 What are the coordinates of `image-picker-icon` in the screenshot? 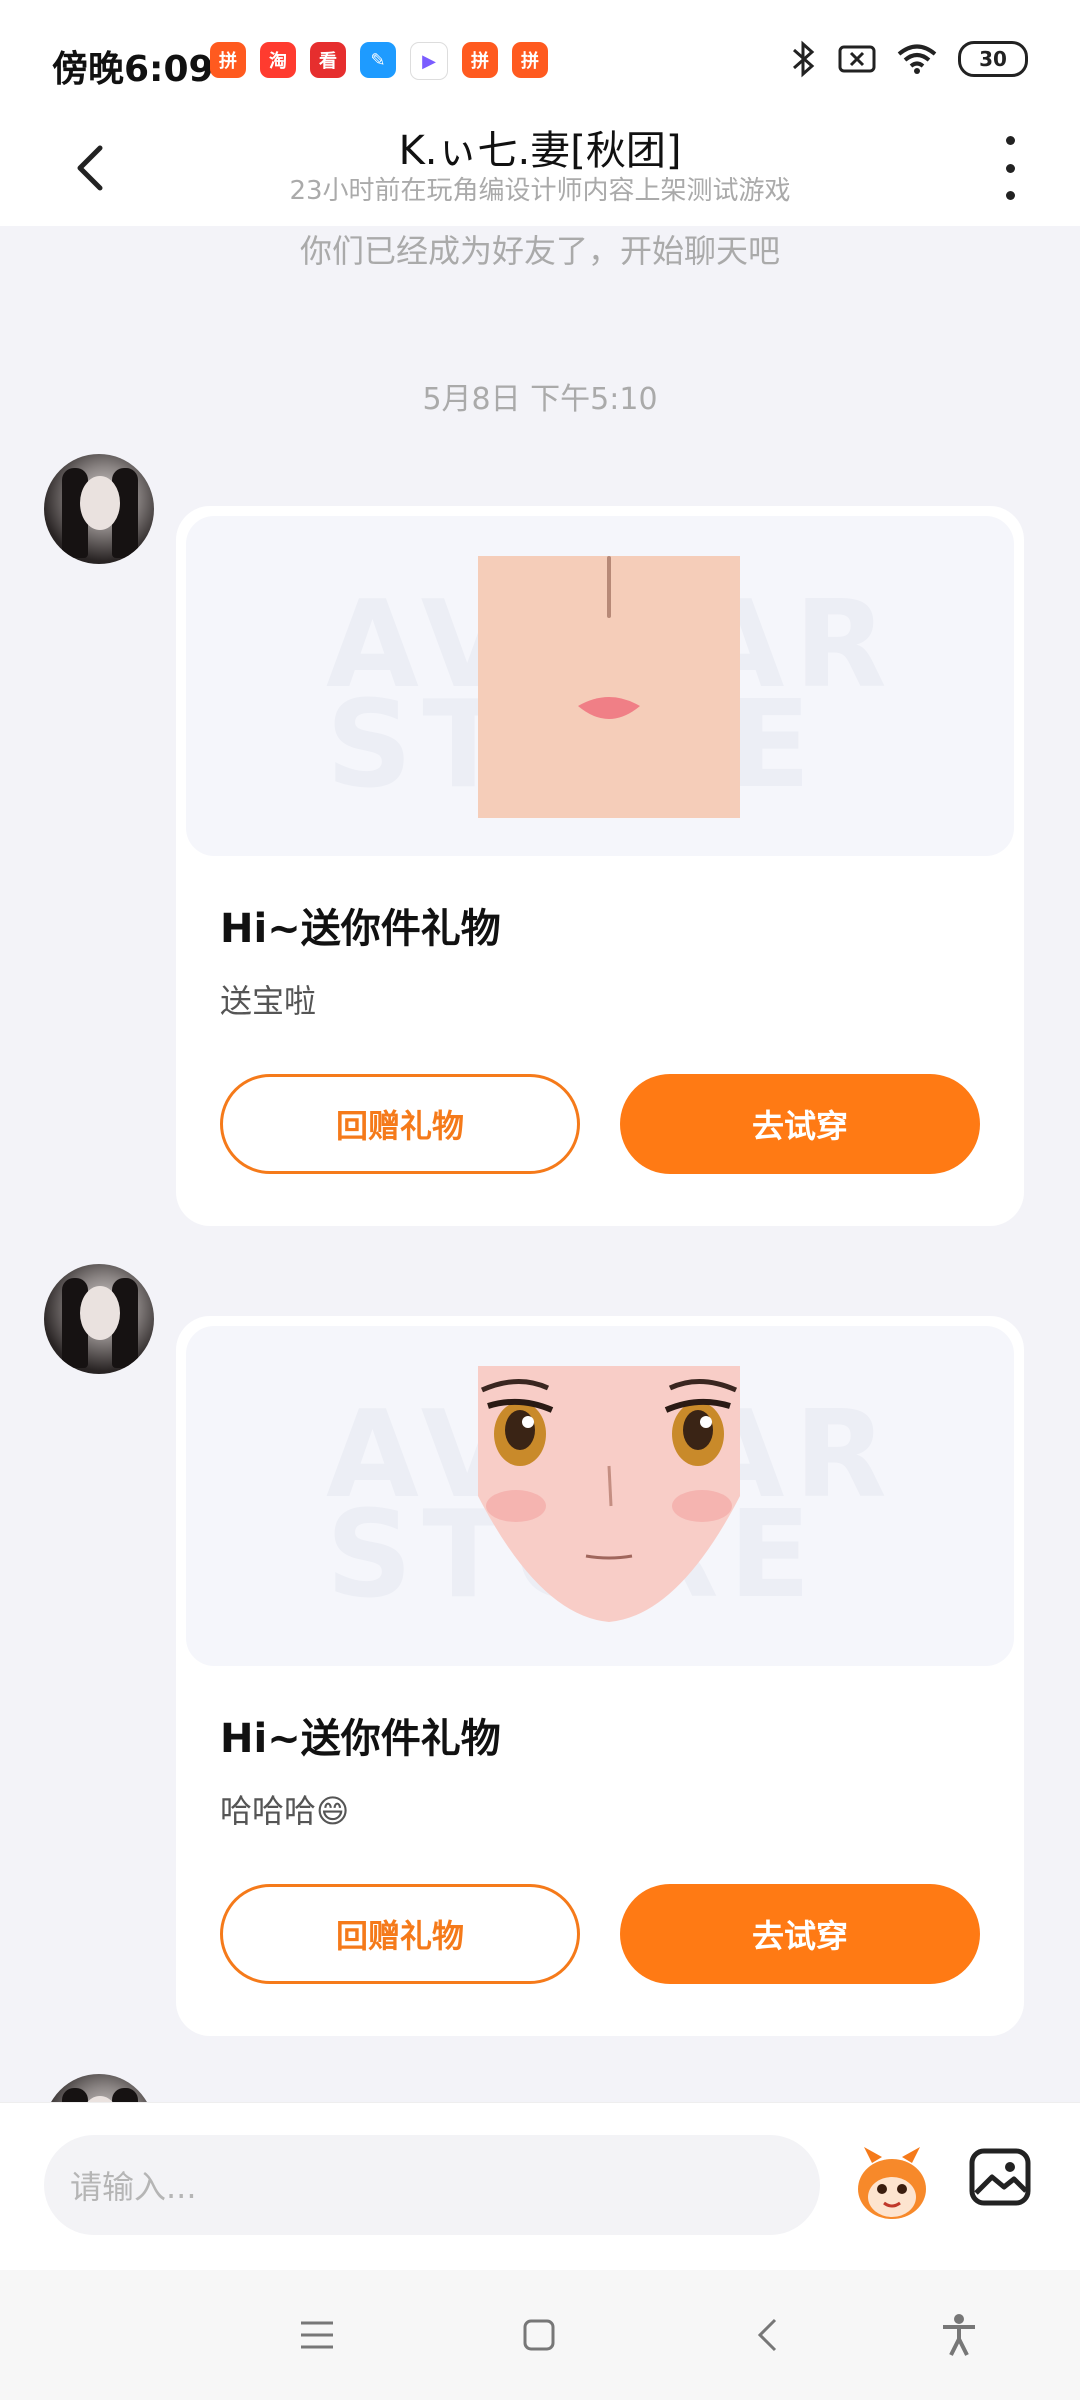 It's located at (1000, 2177).